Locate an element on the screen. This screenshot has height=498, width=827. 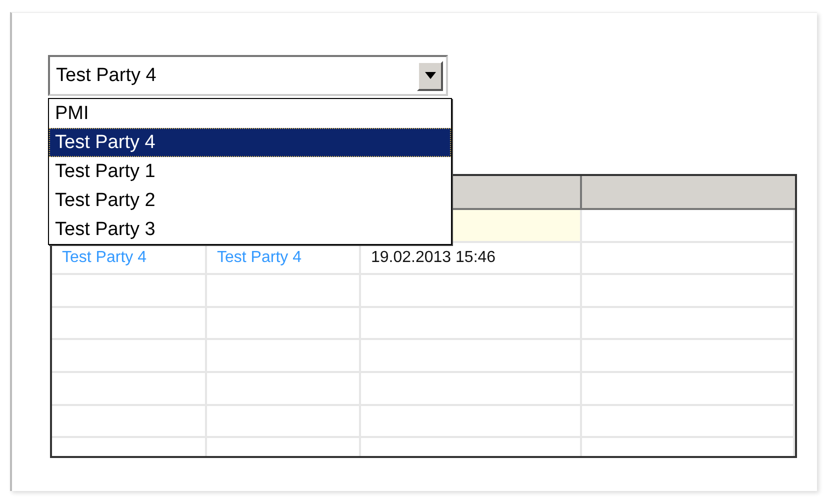
caret-icon is located at coordinates (430, 75).